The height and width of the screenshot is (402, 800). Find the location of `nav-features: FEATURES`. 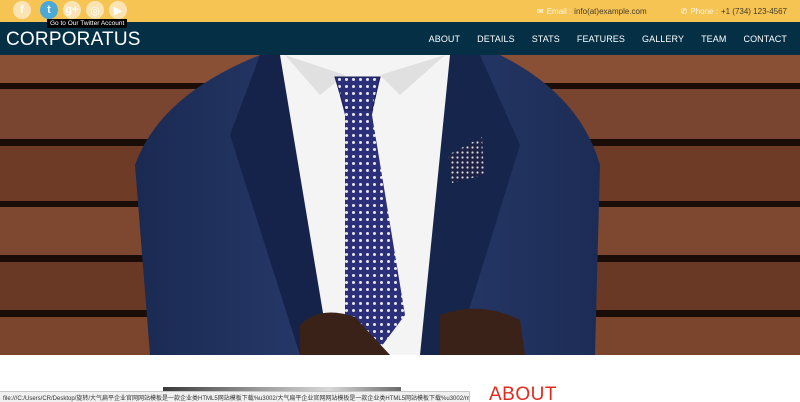

nav-features: FEATURES is located at coordinates (601, 39).